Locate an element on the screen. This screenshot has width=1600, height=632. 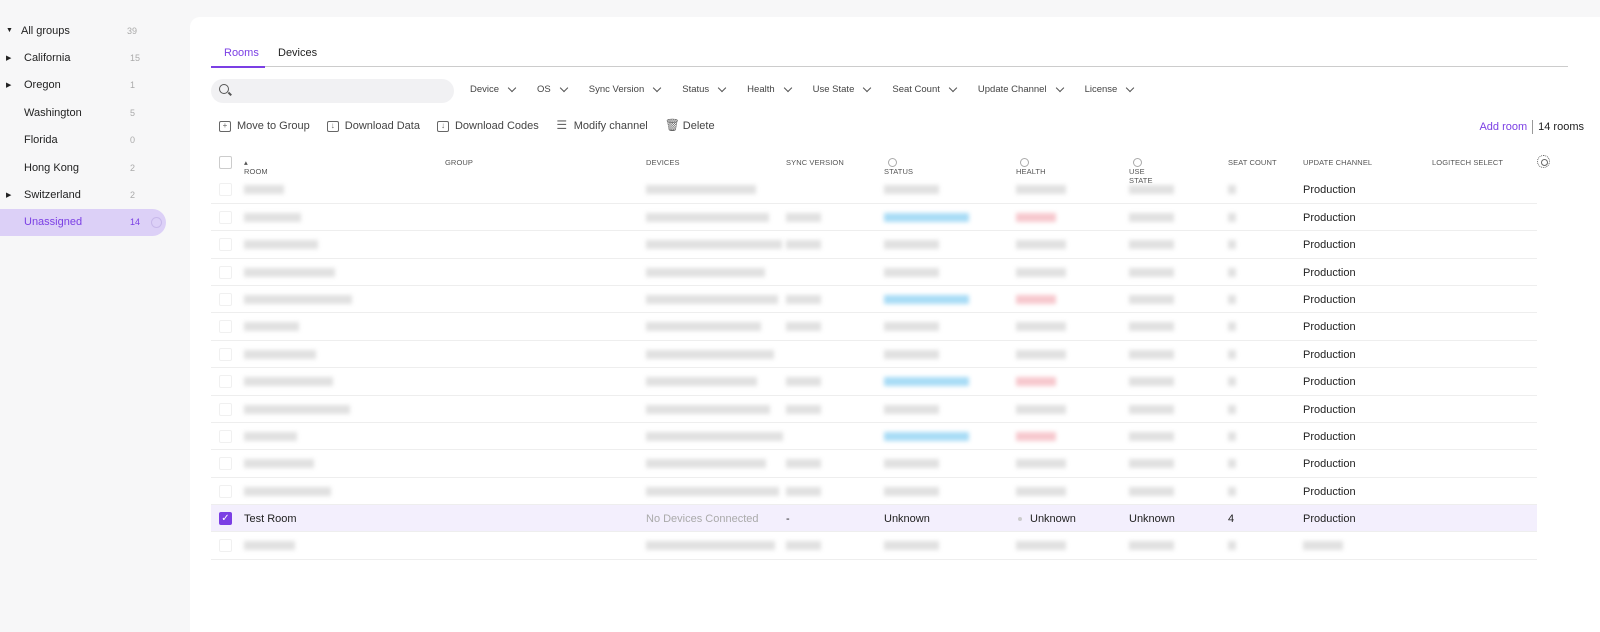
group-count: 0 is located at coordinates (133, 140).